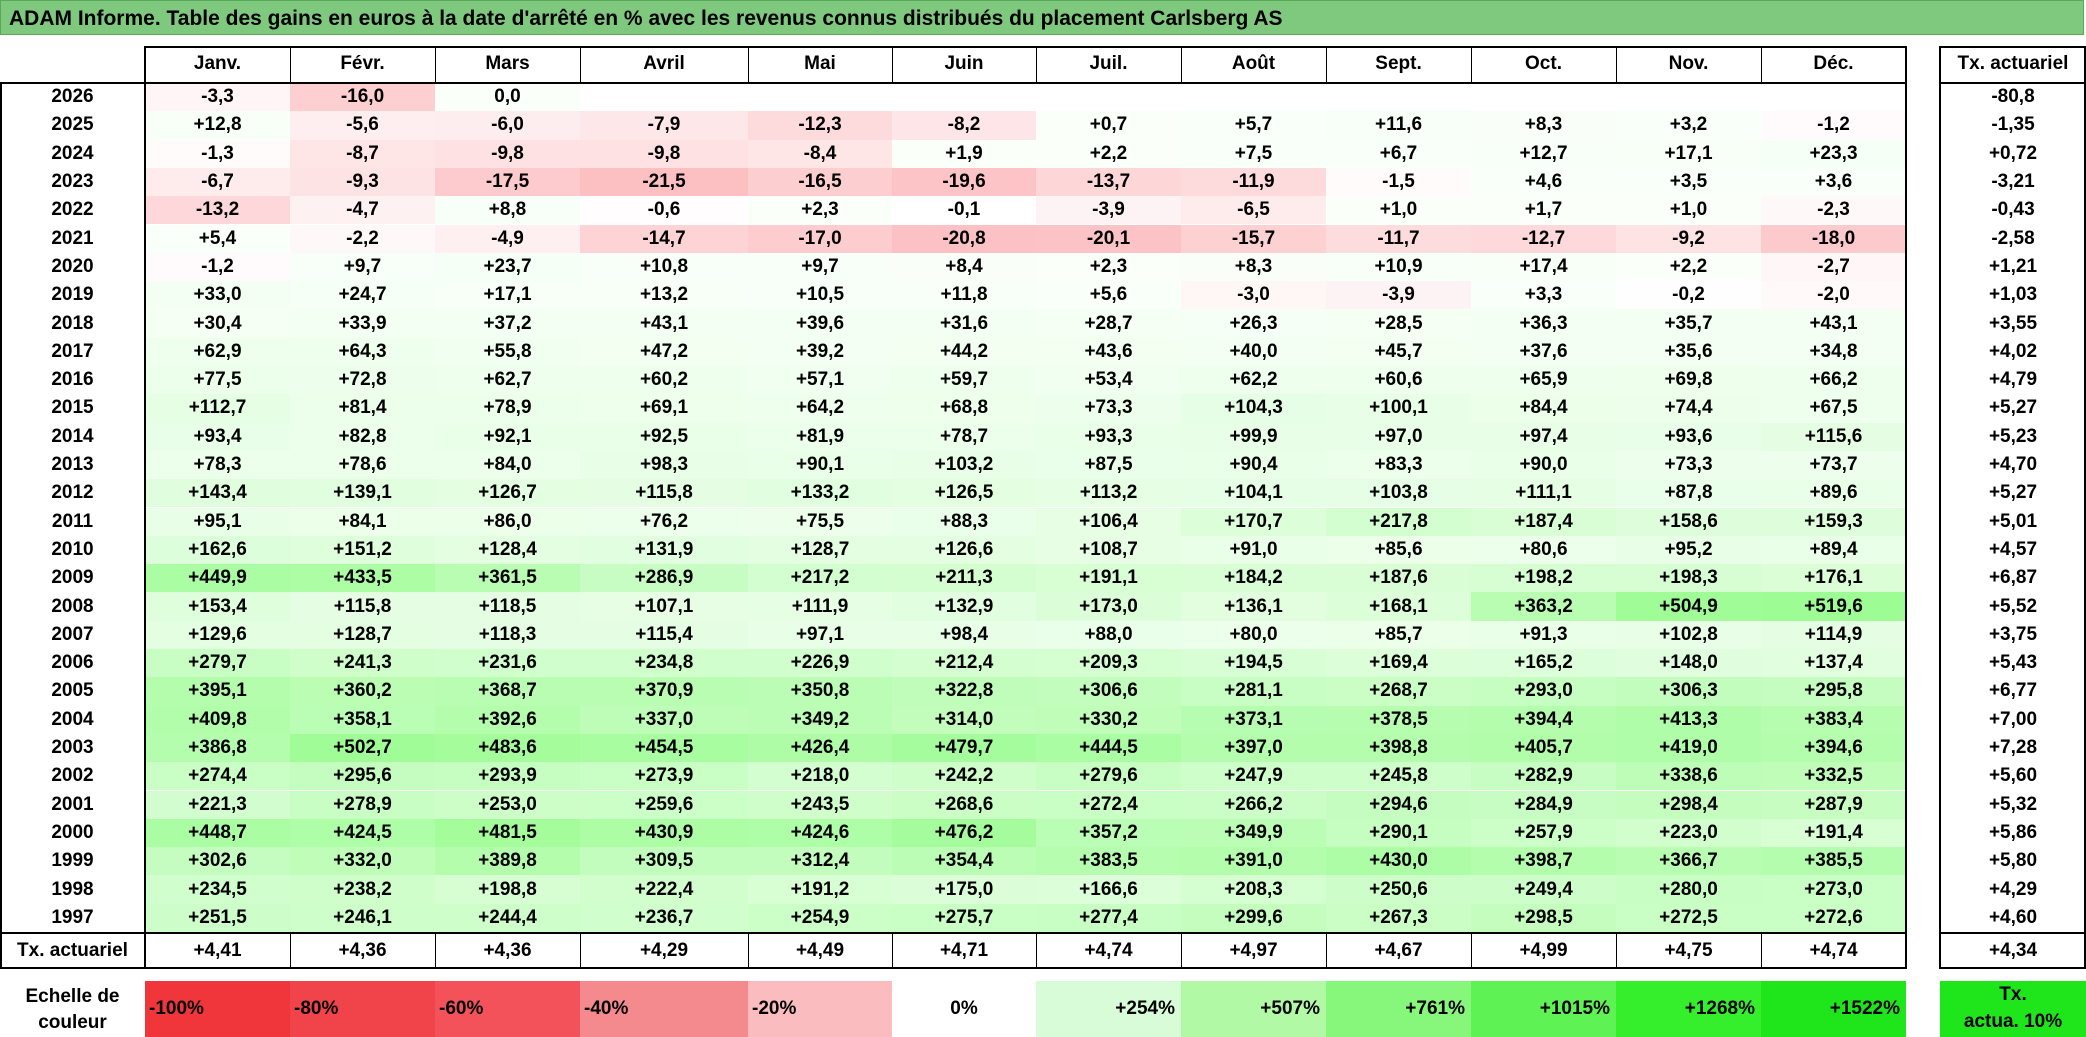 The width and height of the screenshot is (2086, 1037). Describe the element at coordinates (820, 691) in the screenshot. I see `table-cell: +350,8` at that location.